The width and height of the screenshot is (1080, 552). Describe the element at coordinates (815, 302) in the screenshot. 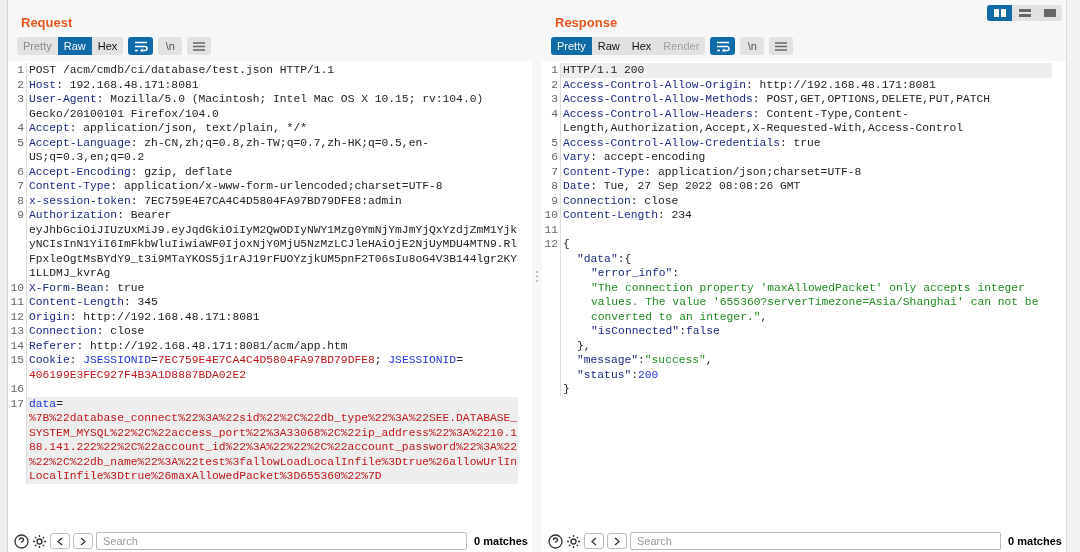

I see `code-line: "The connection property 'maxAllowedPacket' only accepts integer values. The value '655360?serverTimezone=Asia/Shanghai' can not be converted to an integer.",` at that location.